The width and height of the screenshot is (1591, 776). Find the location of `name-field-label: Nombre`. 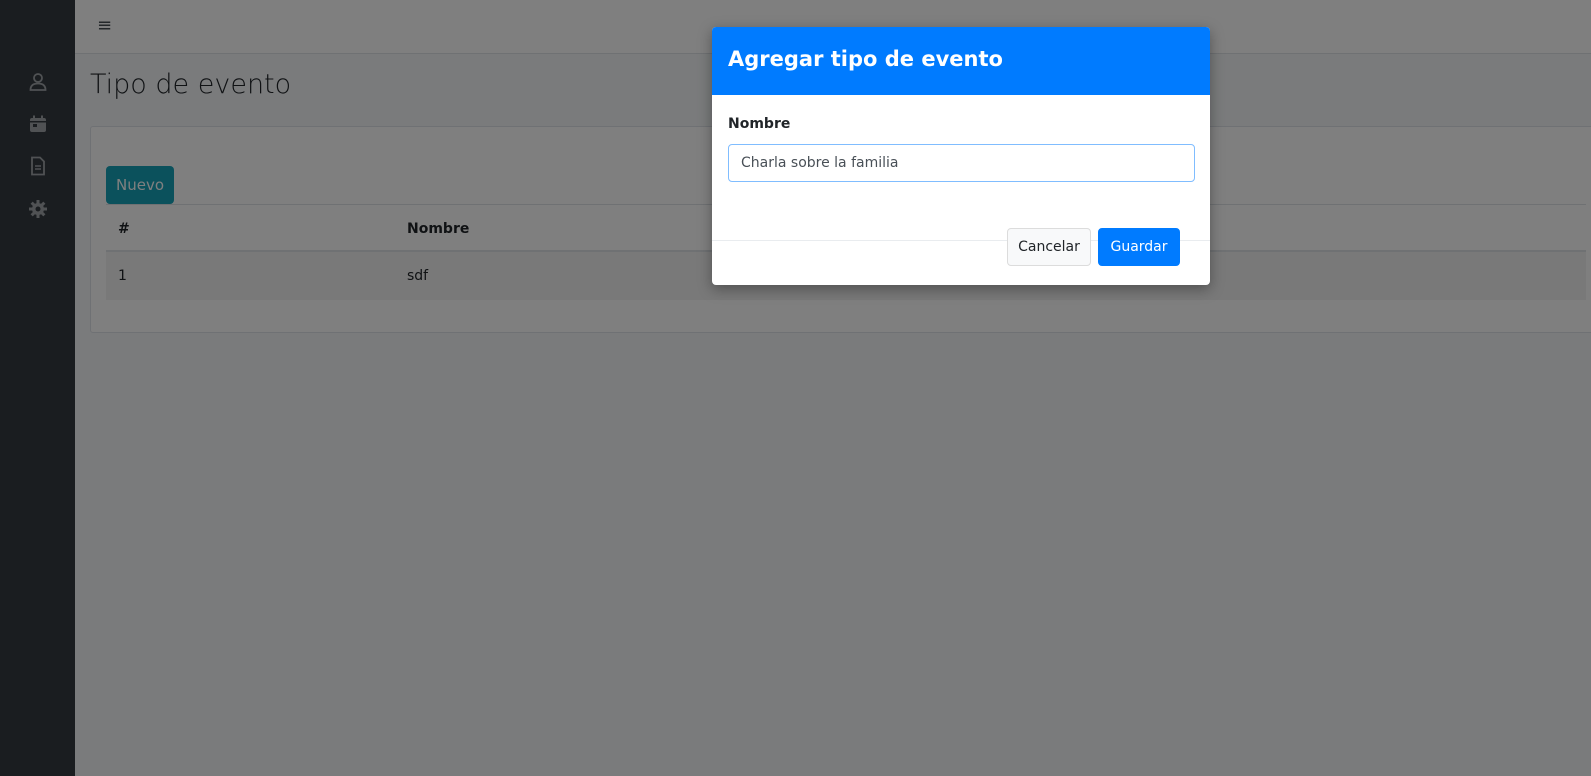

name-field-label: Nombre is located at coordinates (759, 124).